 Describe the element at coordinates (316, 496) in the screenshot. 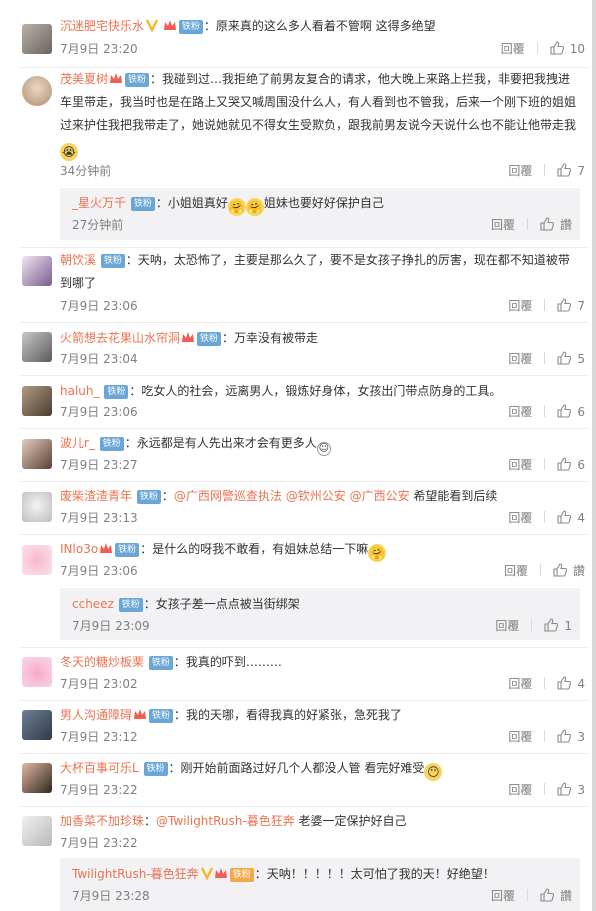

I see `mention-link: @钦州公安` at that location.